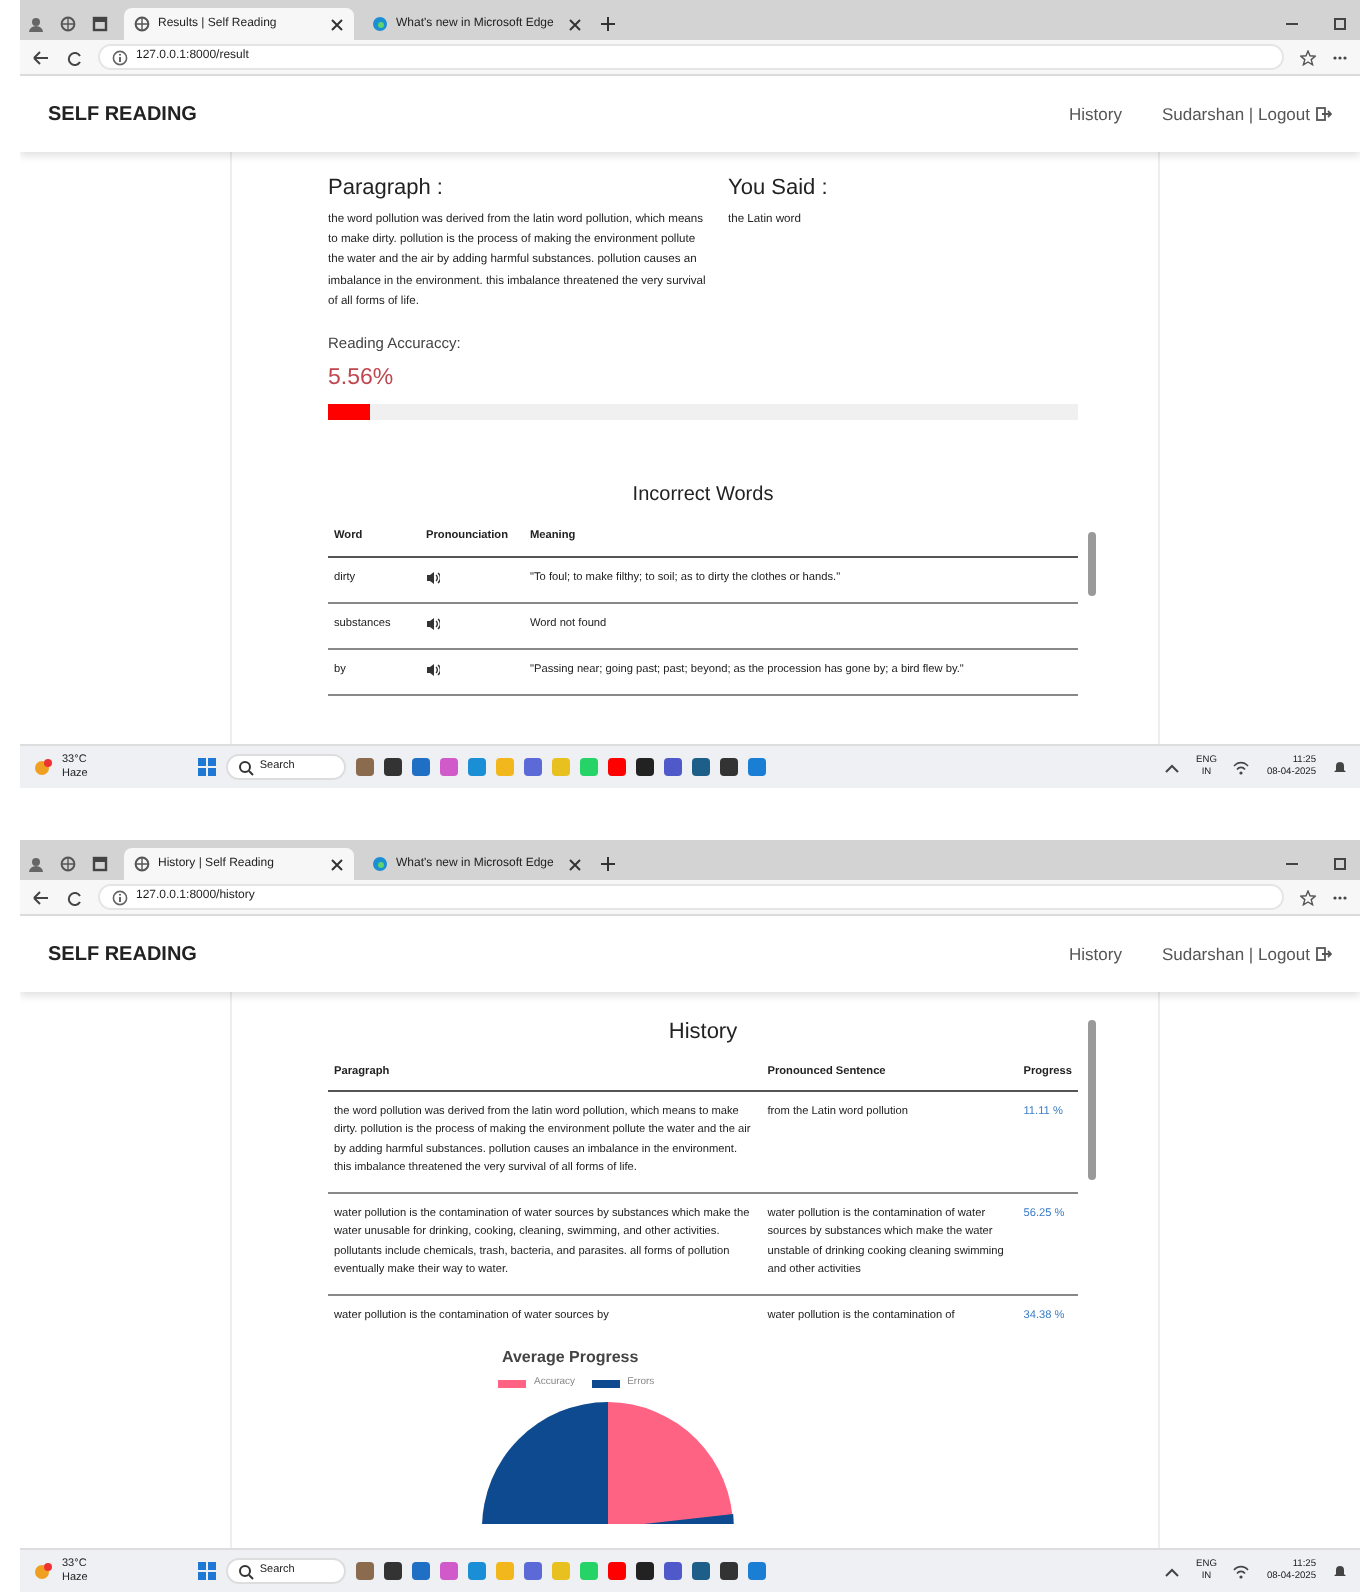 Image resolution: width=1360 pixels, height=1592 pixels. Describe the element at coordinates (386, 189) in the screenshot. I see `section-heading: Paragraph :` at that location.